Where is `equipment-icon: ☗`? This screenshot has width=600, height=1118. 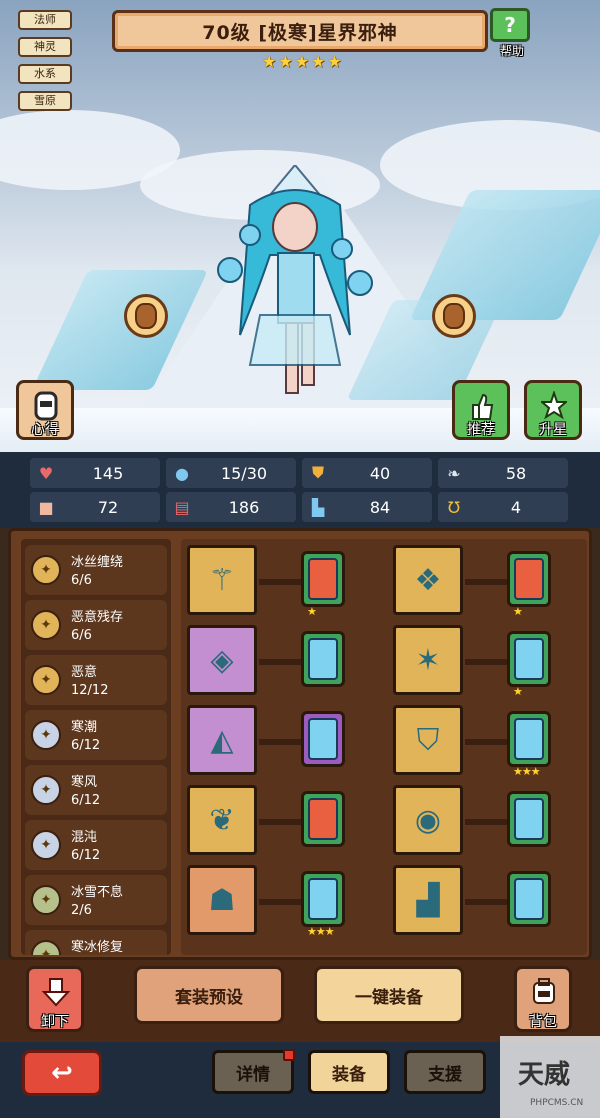
equipment-icon: ☗ is located at coordinates (222, 900).